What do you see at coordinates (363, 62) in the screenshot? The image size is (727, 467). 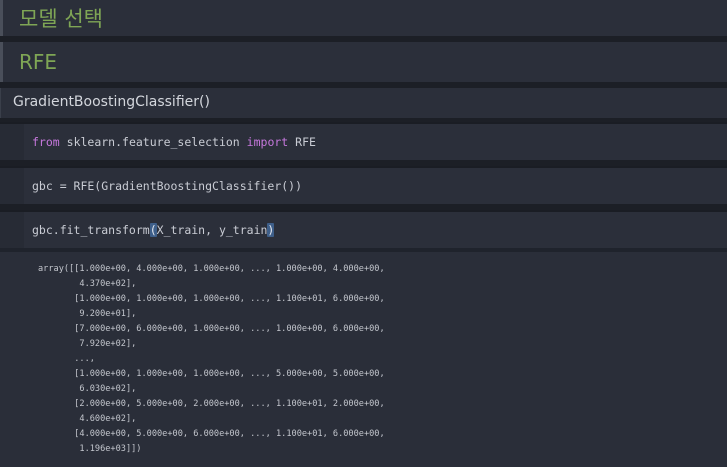 I see `markdown-cell-rfe: RFE` at bounding box center [363, 62].